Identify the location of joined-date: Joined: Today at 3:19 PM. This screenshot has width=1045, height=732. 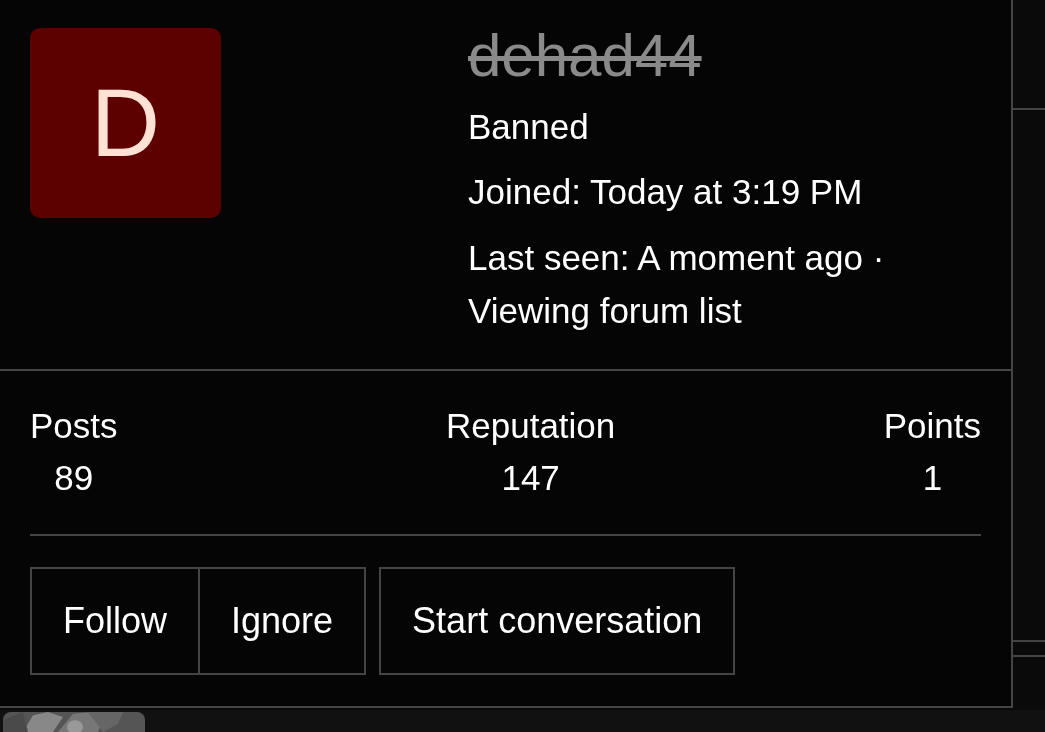
(666, 192).